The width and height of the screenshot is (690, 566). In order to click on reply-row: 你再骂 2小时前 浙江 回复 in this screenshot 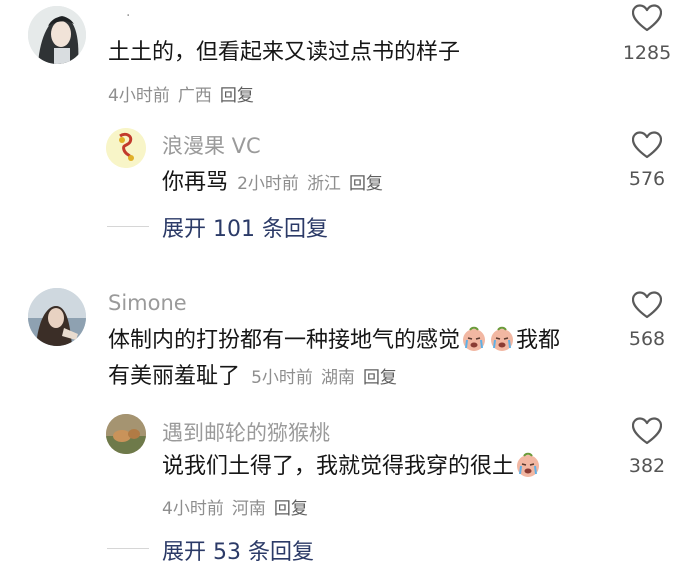, I will do `click(272, 183)`.